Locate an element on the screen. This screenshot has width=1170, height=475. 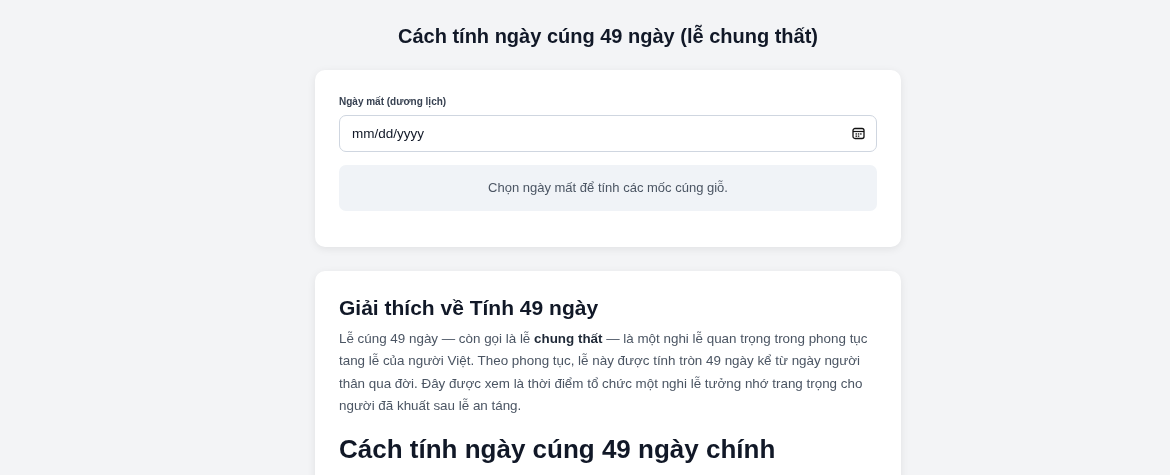
explanation-paragraph: Lễ cúng 49 ngày — còn gọi là lễ chung thất — là một nghi lễ quan trọng trong phong tục tang lễ của người Việt. Theo phong tục, lễ này được tính tròn 49 ngày kể từ ngày người thân qua đời. Đây được xem là thời điểm tổ chức một nghi lễ tưởng nhớ trang trọng cho người đã khuất sau lễ an táng. is located at coordinates (604, 373).